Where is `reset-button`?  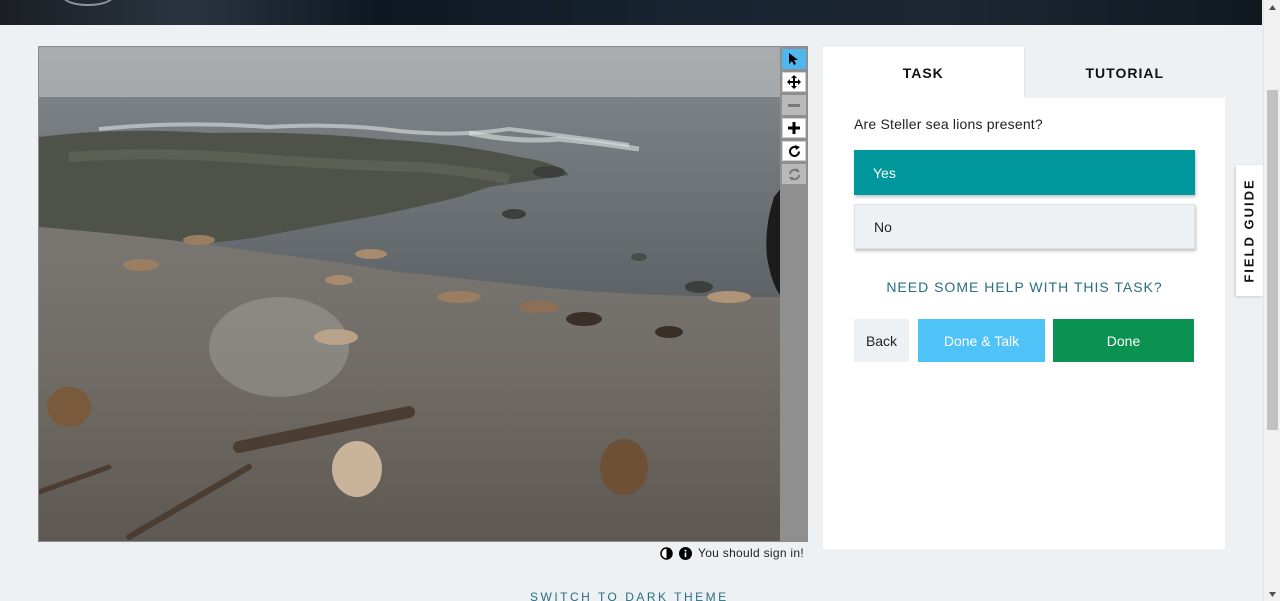 reset-button is located at coordinates (794, 174).